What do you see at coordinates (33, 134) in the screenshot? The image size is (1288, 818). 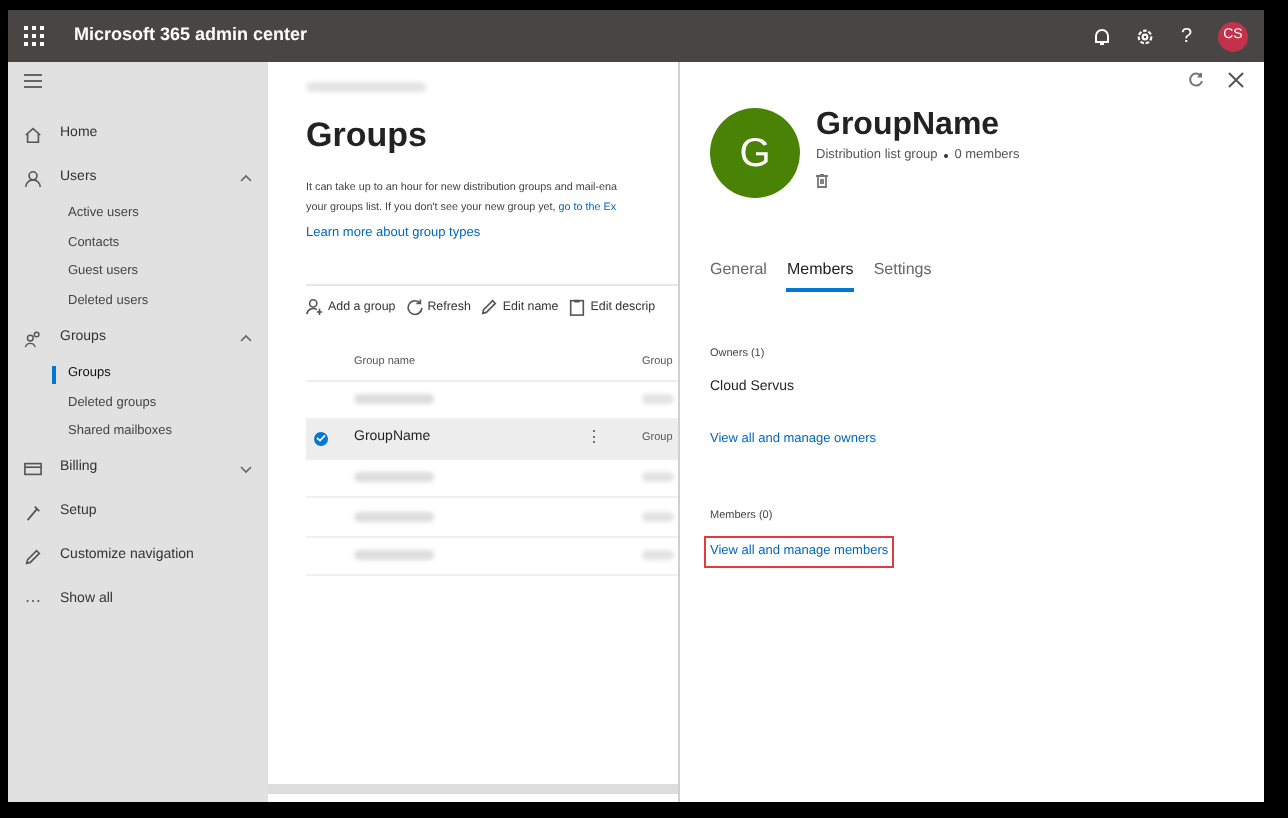 I see `home-icon` at bounding box center [33, 134].